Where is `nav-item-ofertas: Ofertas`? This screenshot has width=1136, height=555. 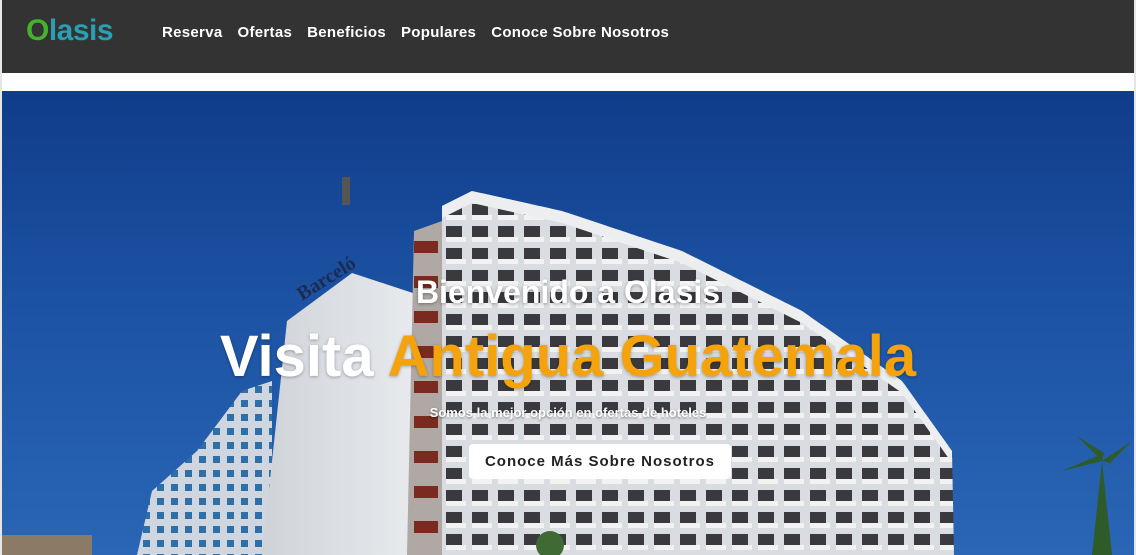 nav-item-ofertas: Ofertas is located at coordinates (264, 32).